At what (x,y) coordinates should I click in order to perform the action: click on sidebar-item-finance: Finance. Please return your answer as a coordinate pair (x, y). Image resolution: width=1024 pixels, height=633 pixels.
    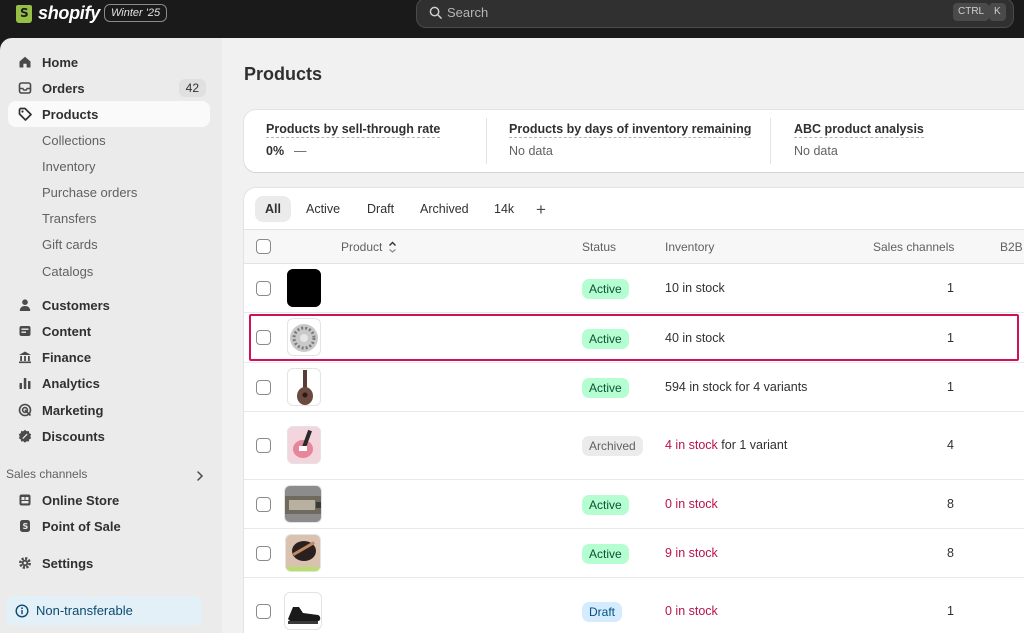
    Looking at the image, I should click on (109, 357).